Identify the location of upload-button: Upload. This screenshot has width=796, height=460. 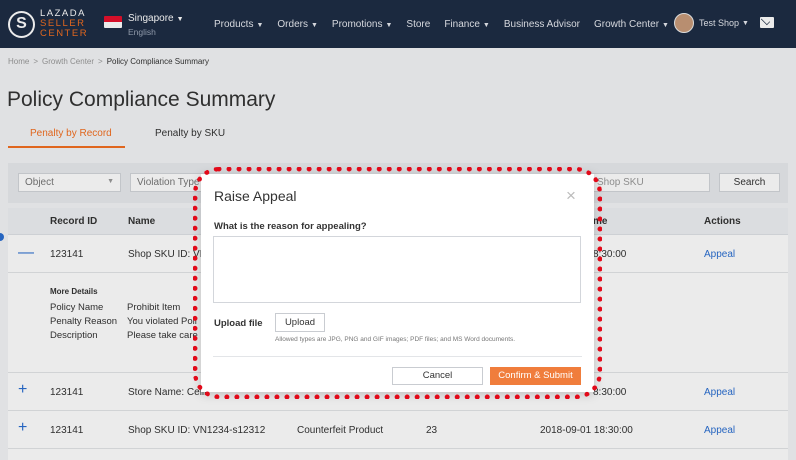
(300, 322).